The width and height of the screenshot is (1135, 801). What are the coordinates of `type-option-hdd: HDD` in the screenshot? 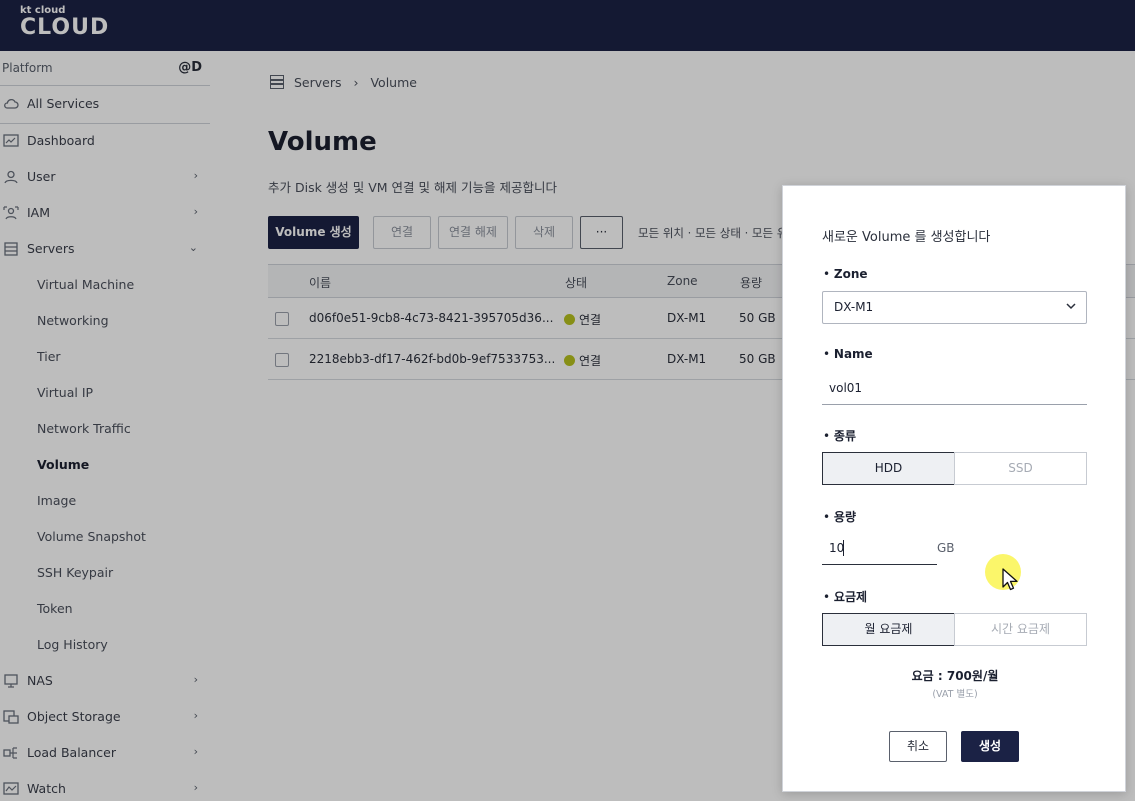 It's located at (888, 468).